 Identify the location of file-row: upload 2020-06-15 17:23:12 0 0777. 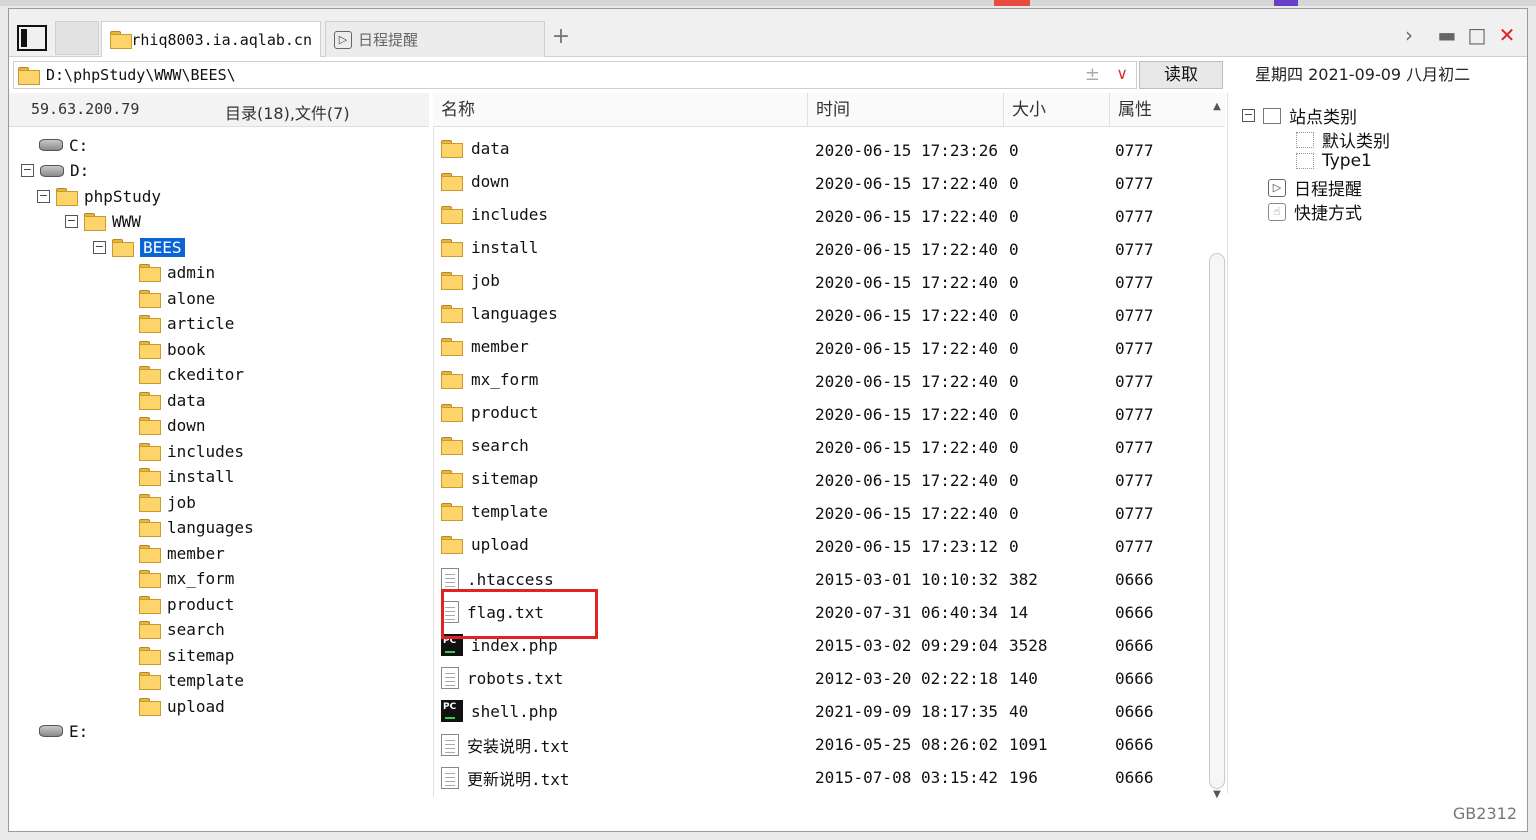
(823, 547).